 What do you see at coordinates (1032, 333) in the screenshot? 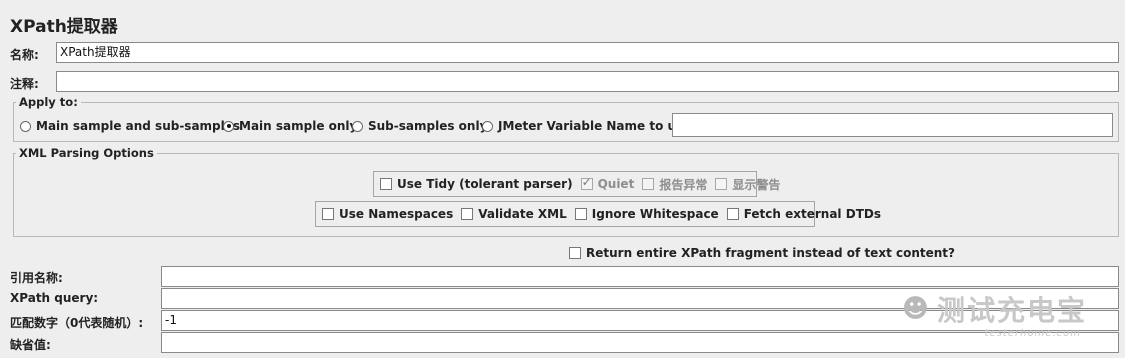
I see `watermark-url: testerhome.com` at bounding box center [1032, 333].